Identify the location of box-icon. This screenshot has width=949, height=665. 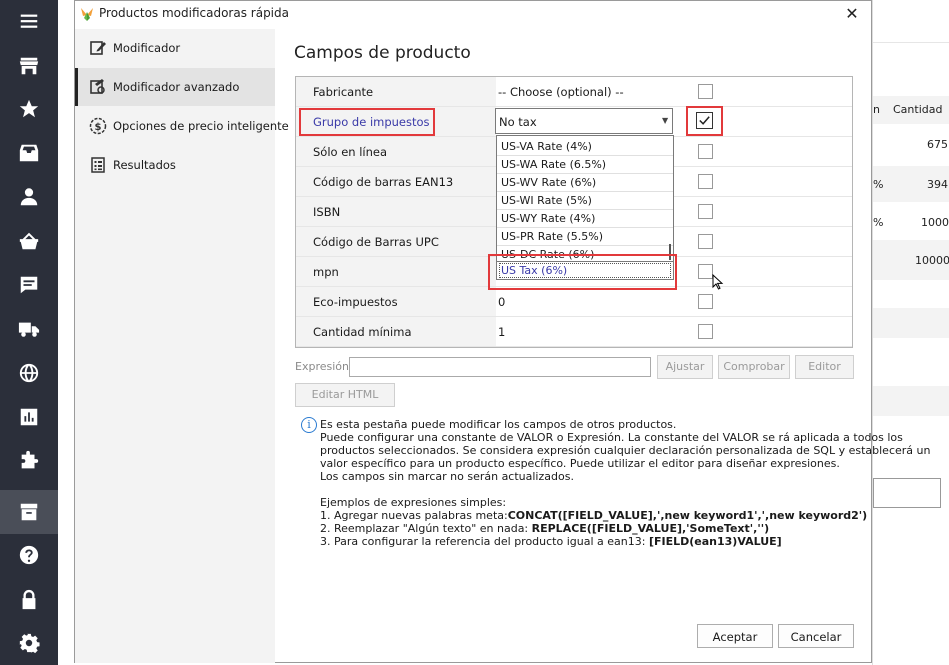
(29, 512).